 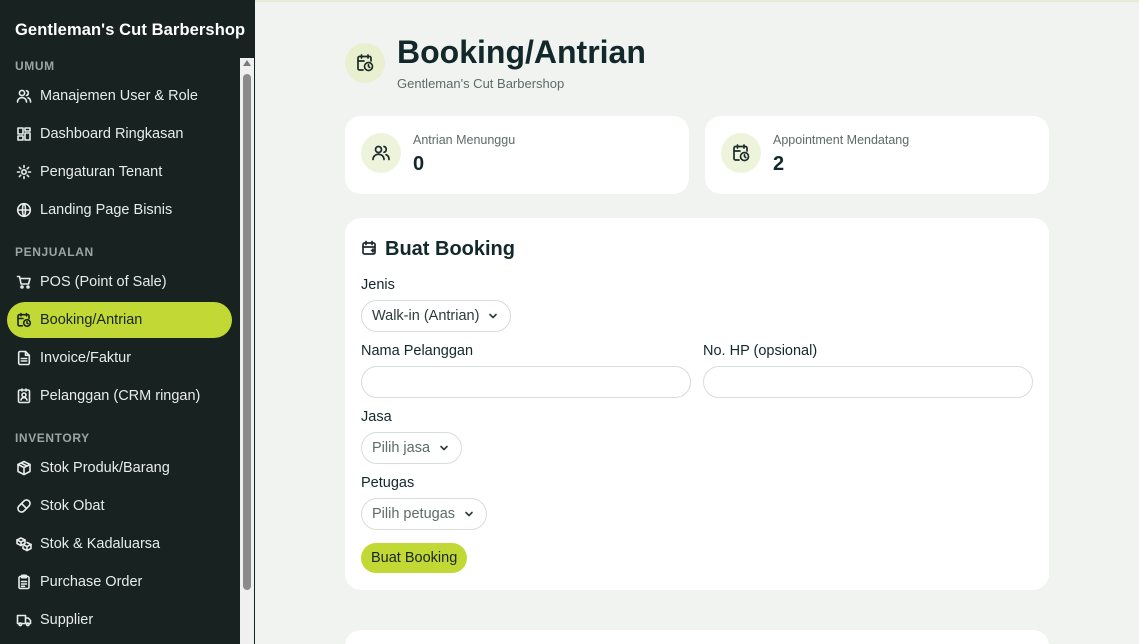 What do you see at coordinates (105, 468) in the screenshot?
I see `sidebar-item-label: Stok Produk/Barang` at bounding box center [105, 468].